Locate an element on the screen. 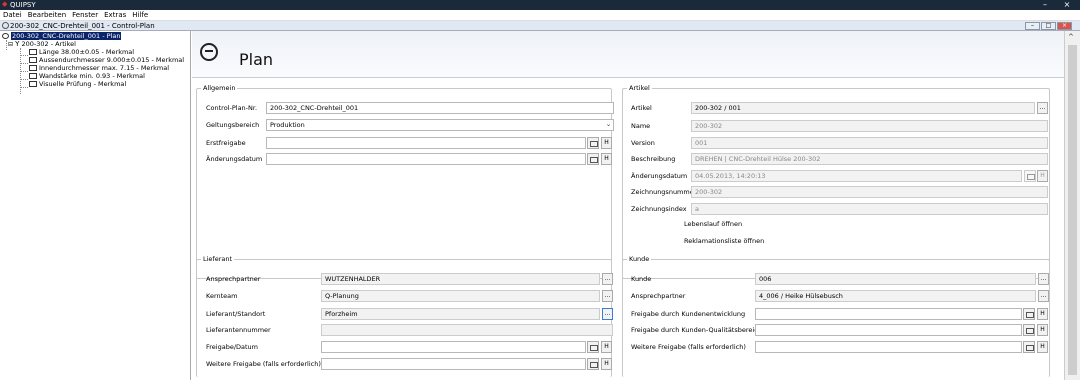  standort-label: Lieferant/Standort is located at coordinates (236, 314).